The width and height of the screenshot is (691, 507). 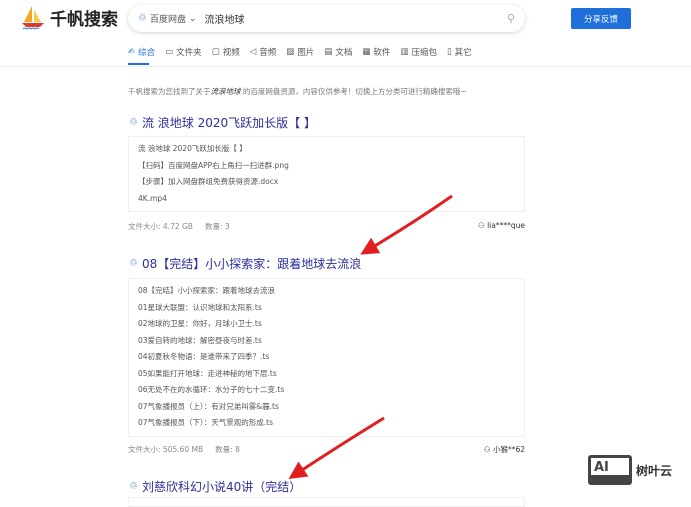 I want to click on divider, so click(x=345, y=66).